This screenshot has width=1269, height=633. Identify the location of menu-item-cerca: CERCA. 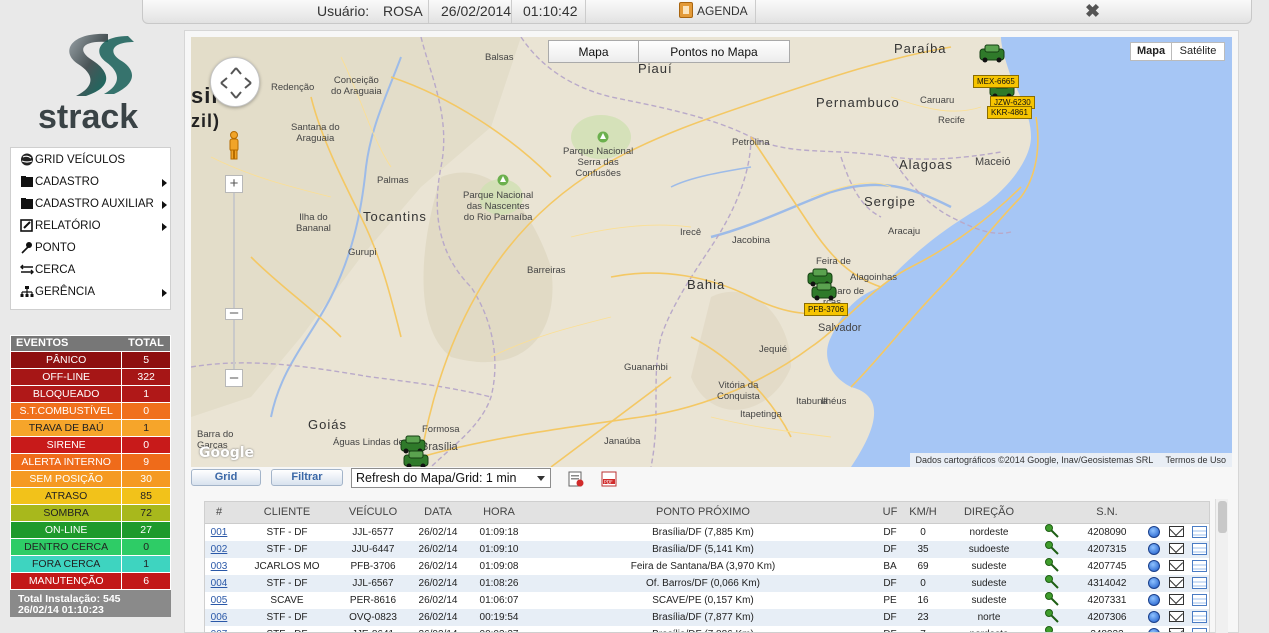
(90, 269).